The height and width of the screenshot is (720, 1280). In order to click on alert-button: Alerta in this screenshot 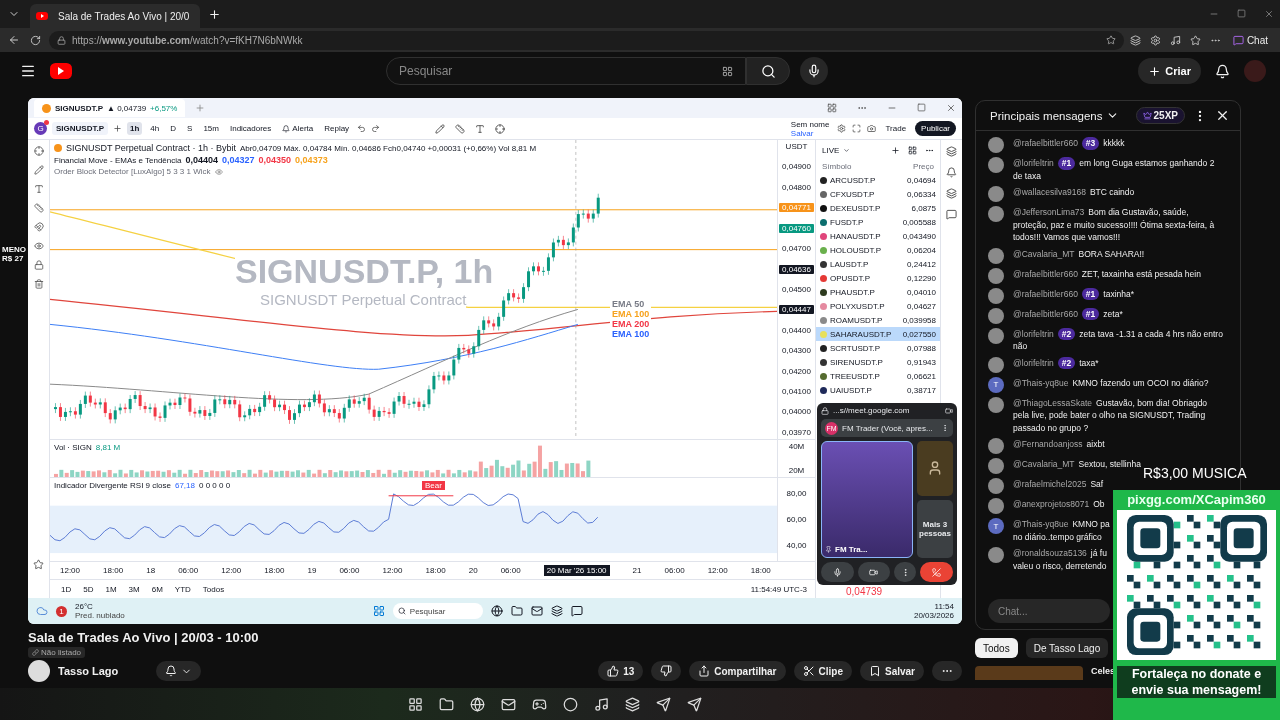, I will do `click(298, 128)`.